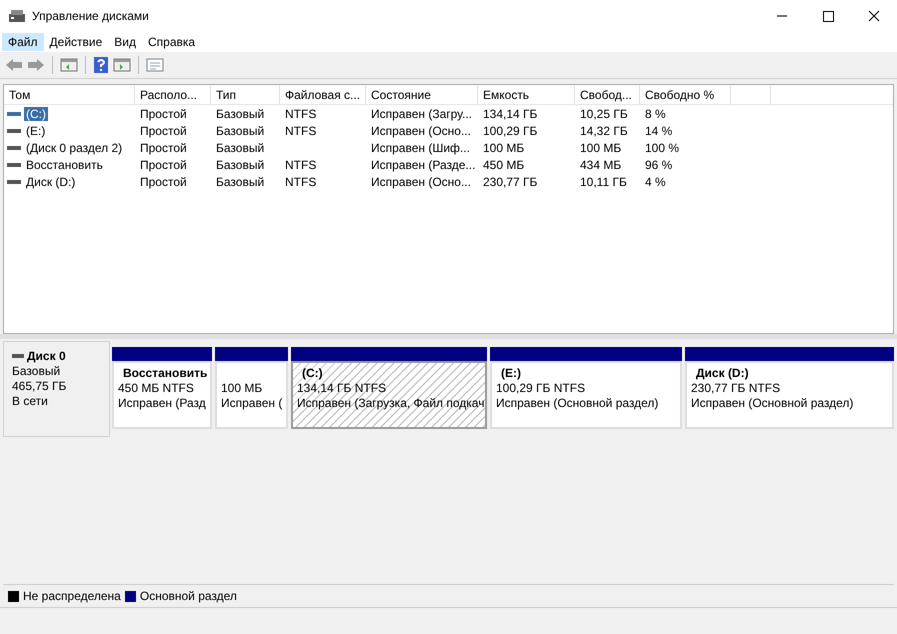 This screenshot has width=897, height=634. I want to click on table-cell: 100 %, so click(662, 147).